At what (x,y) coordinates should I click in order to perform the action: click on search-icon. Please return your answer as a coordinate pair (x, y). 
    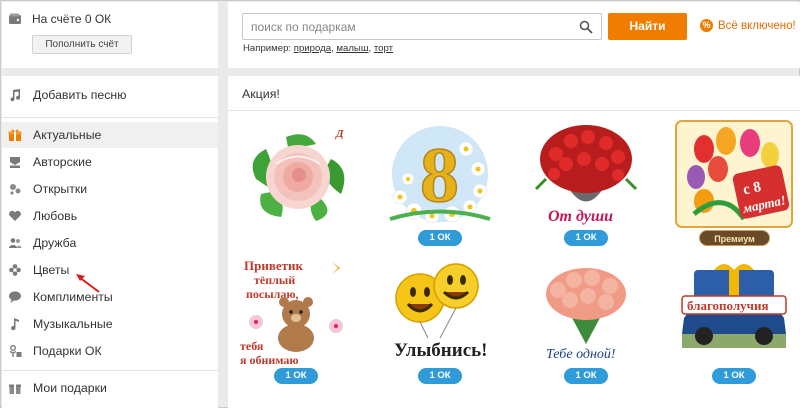
    Looking at the image, I should click on (586, 27).